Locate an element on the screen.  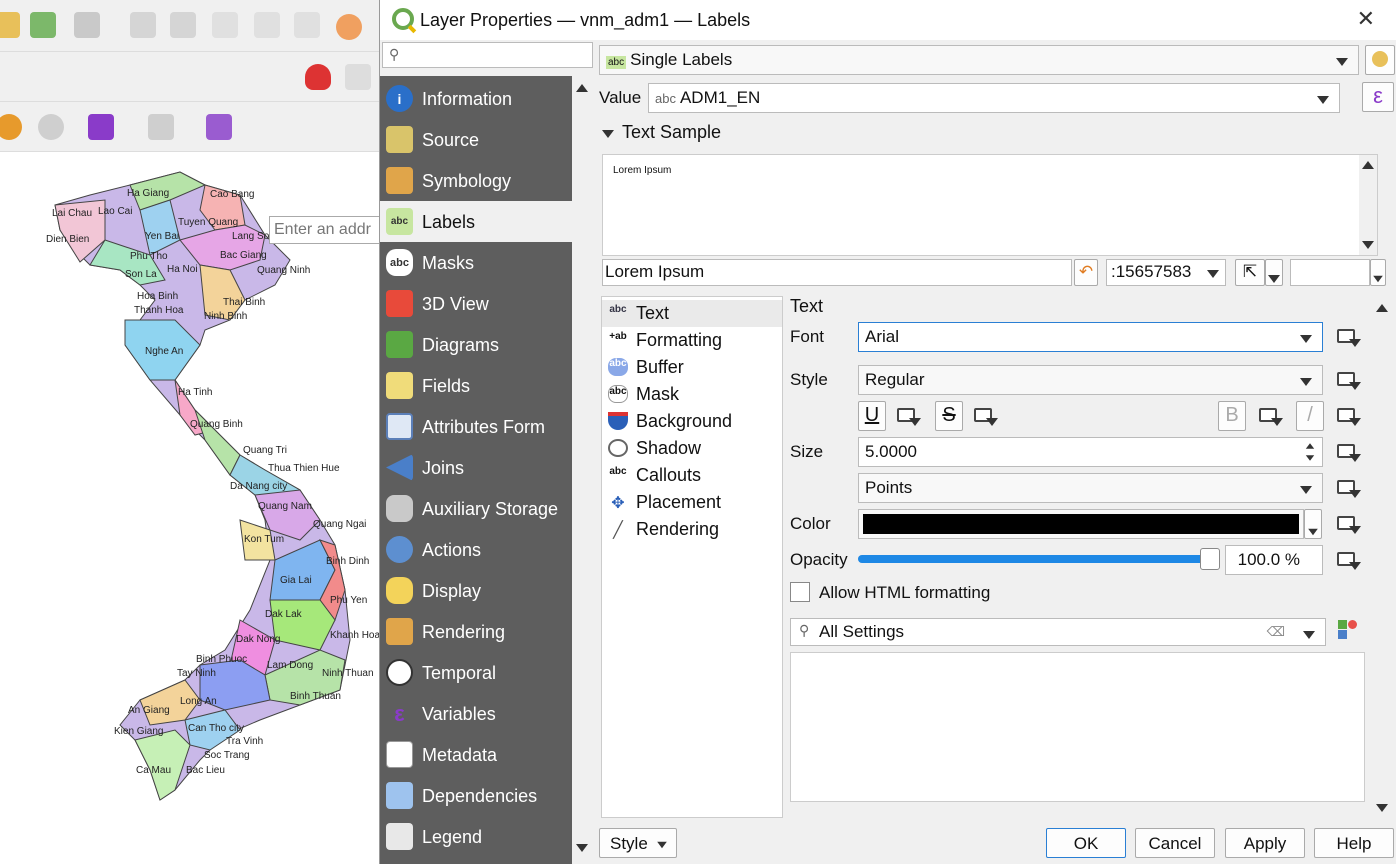
clear-icon: ⌫ is located at coordinates (1276, 632).